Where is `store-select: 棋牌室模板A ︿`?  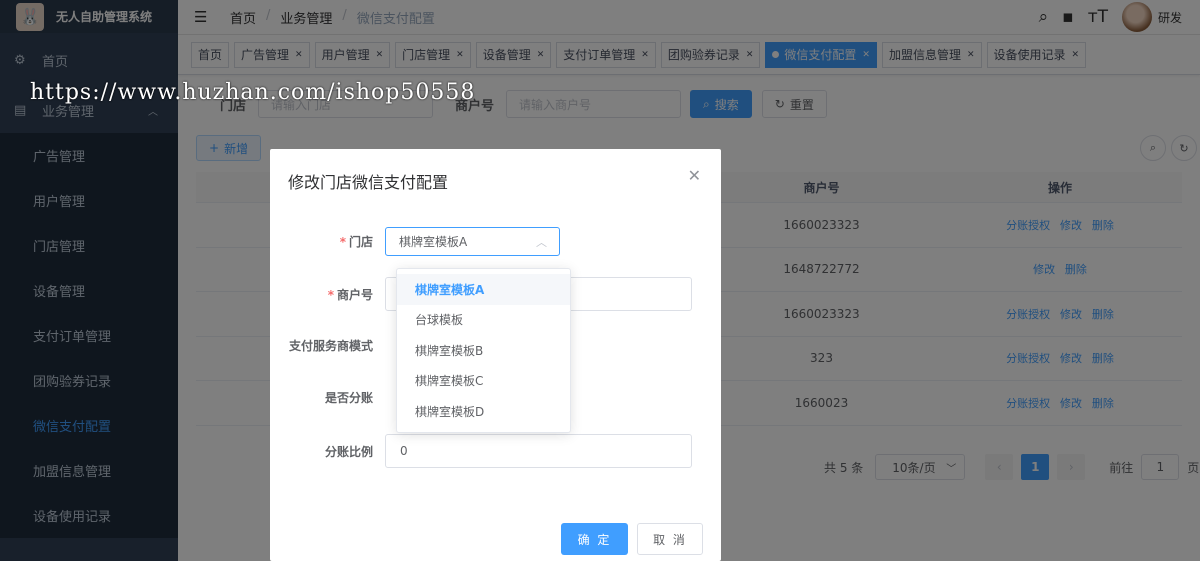
store-select: 棋牌室模板A ︿ is located at coordinates (472, 241).